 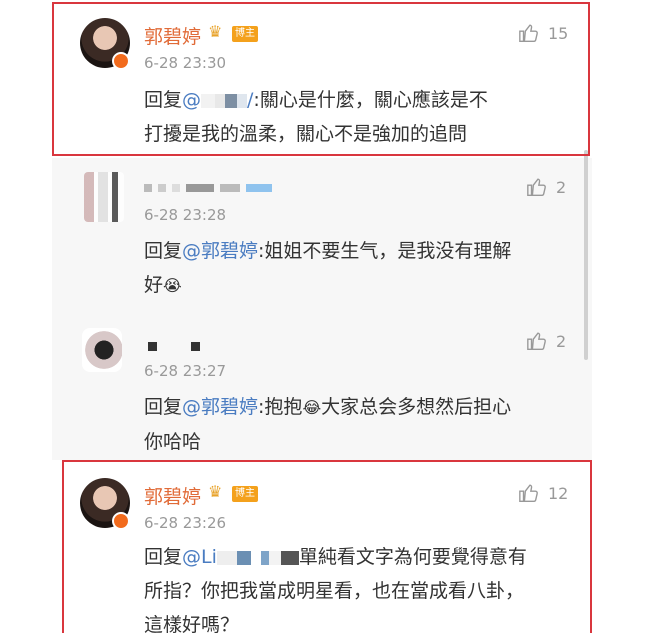 What do you see at coordinates (280, 407) in the screenshot?
I see `comment-body-line1: :抱抱` at bounding box center [280, 407].